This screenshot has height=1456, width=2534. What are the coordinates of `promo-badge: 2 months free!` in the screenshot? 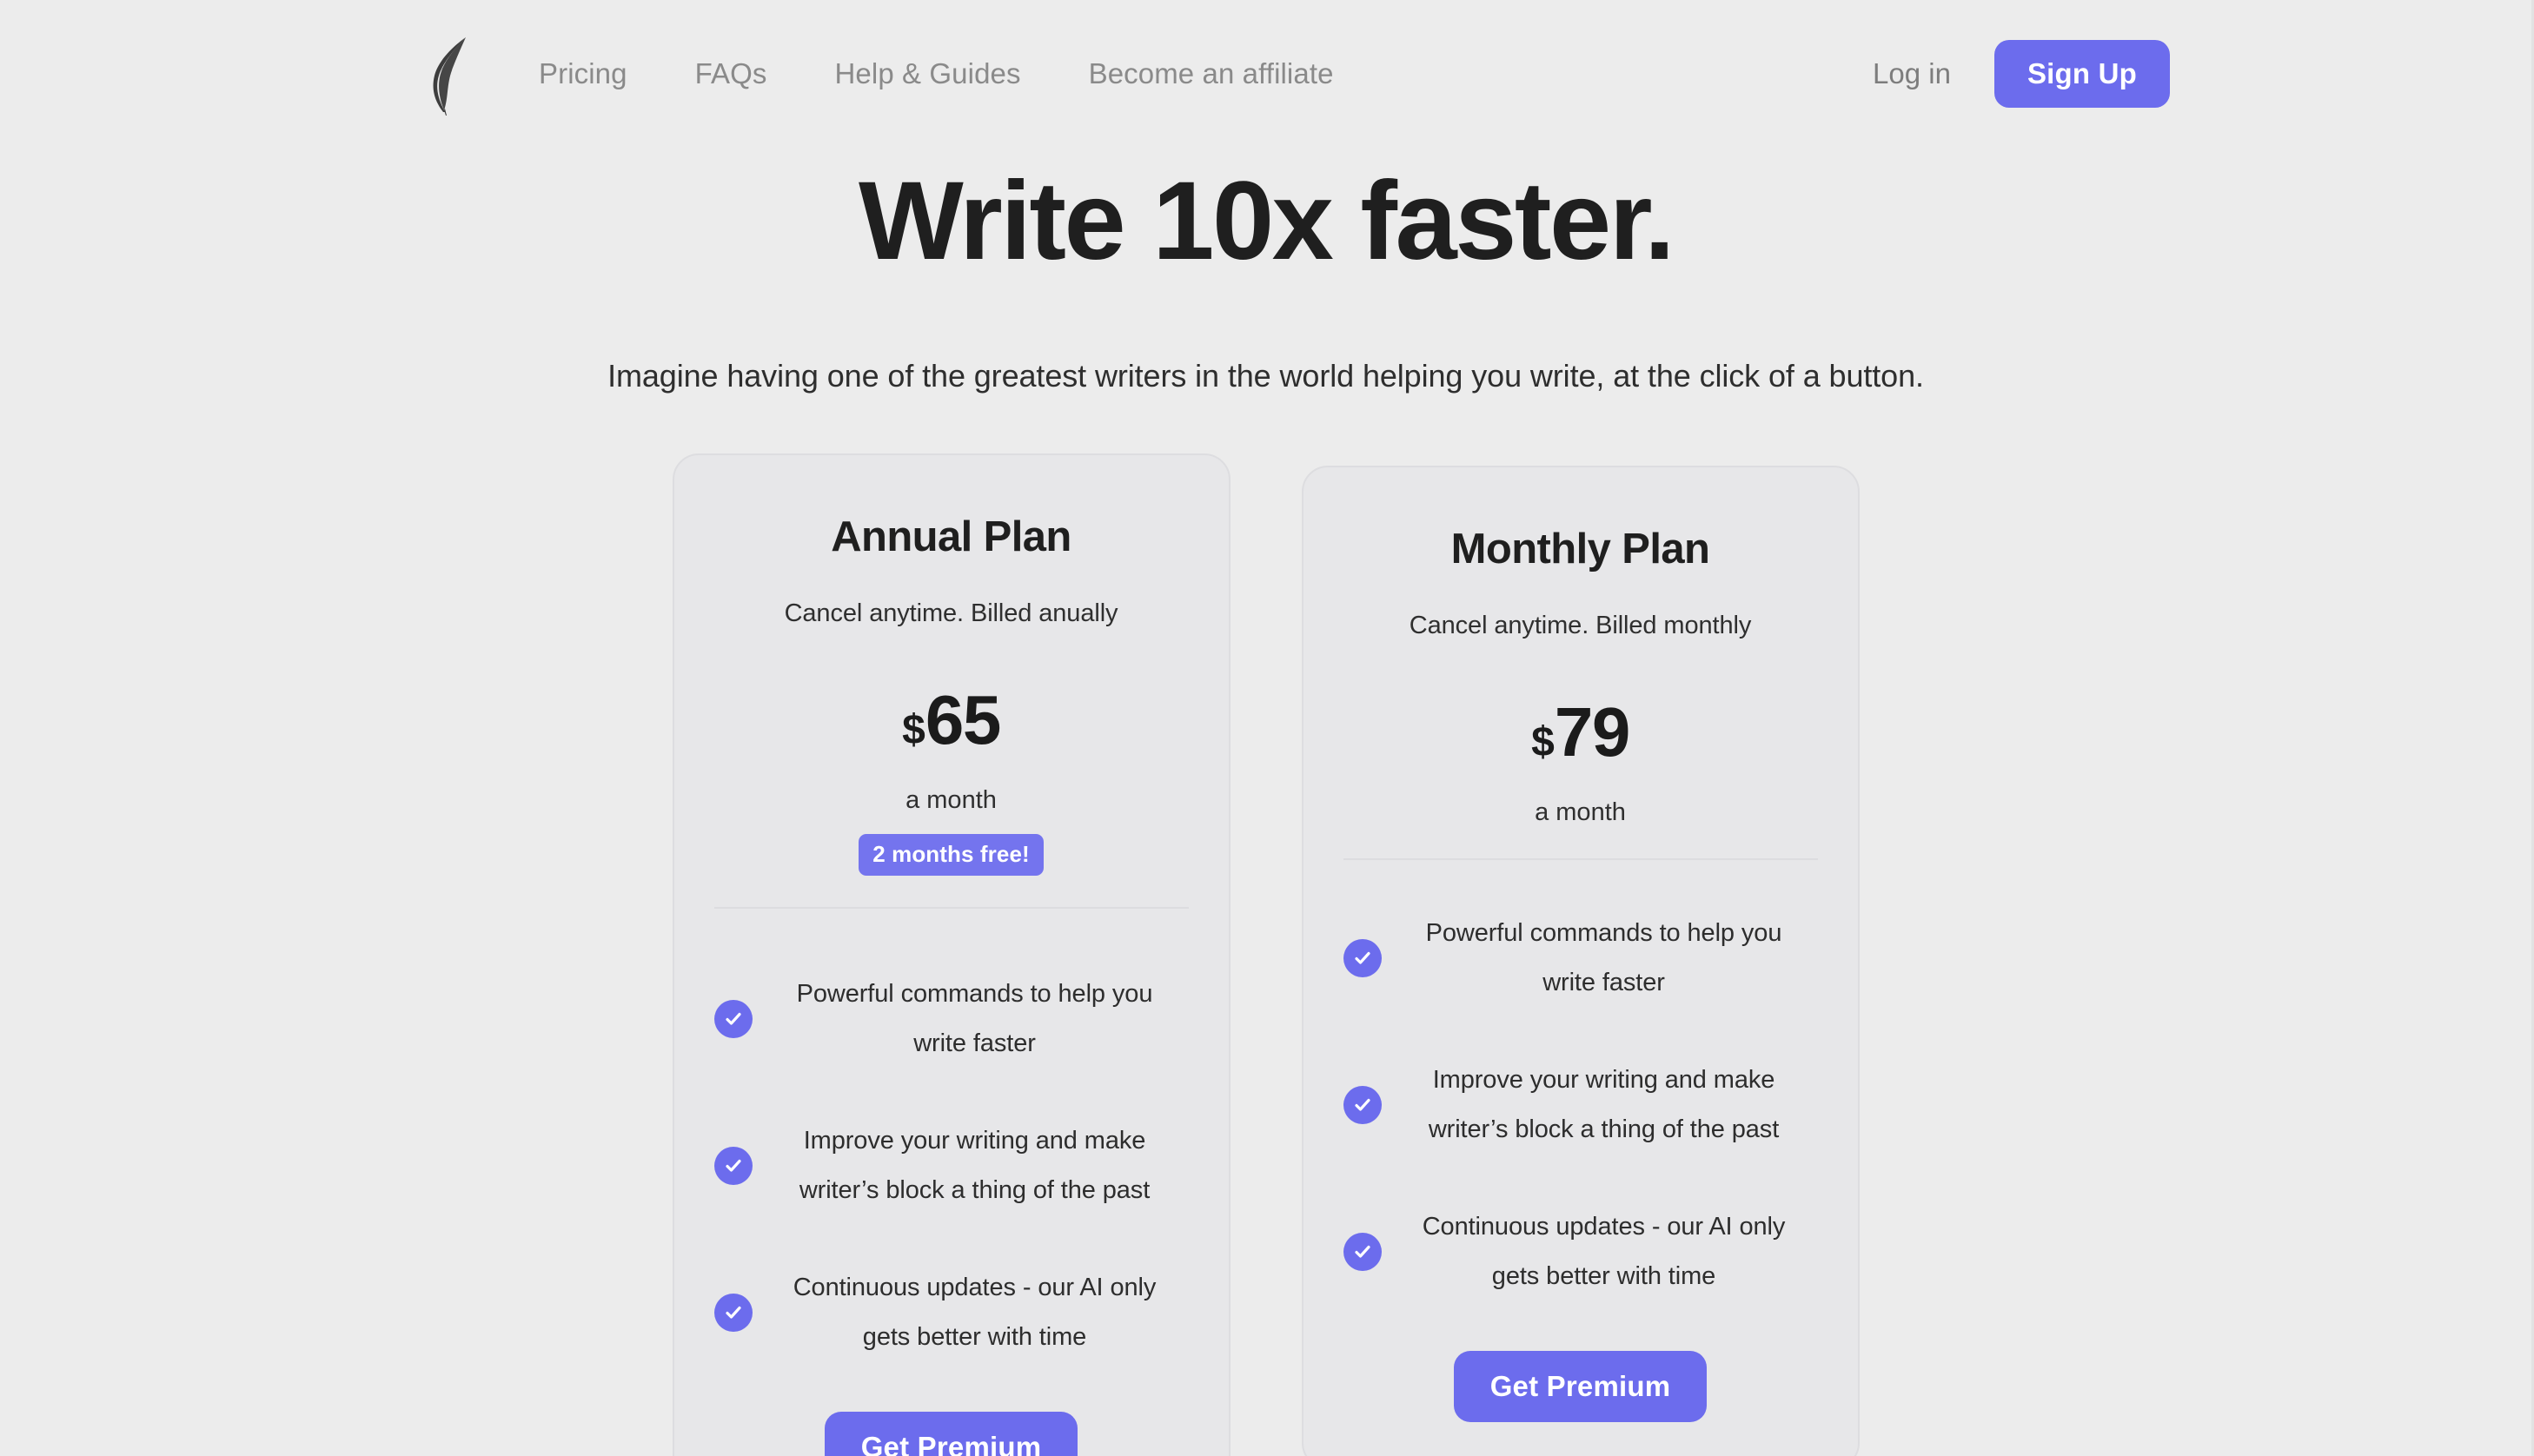 It's located at (951, 855).